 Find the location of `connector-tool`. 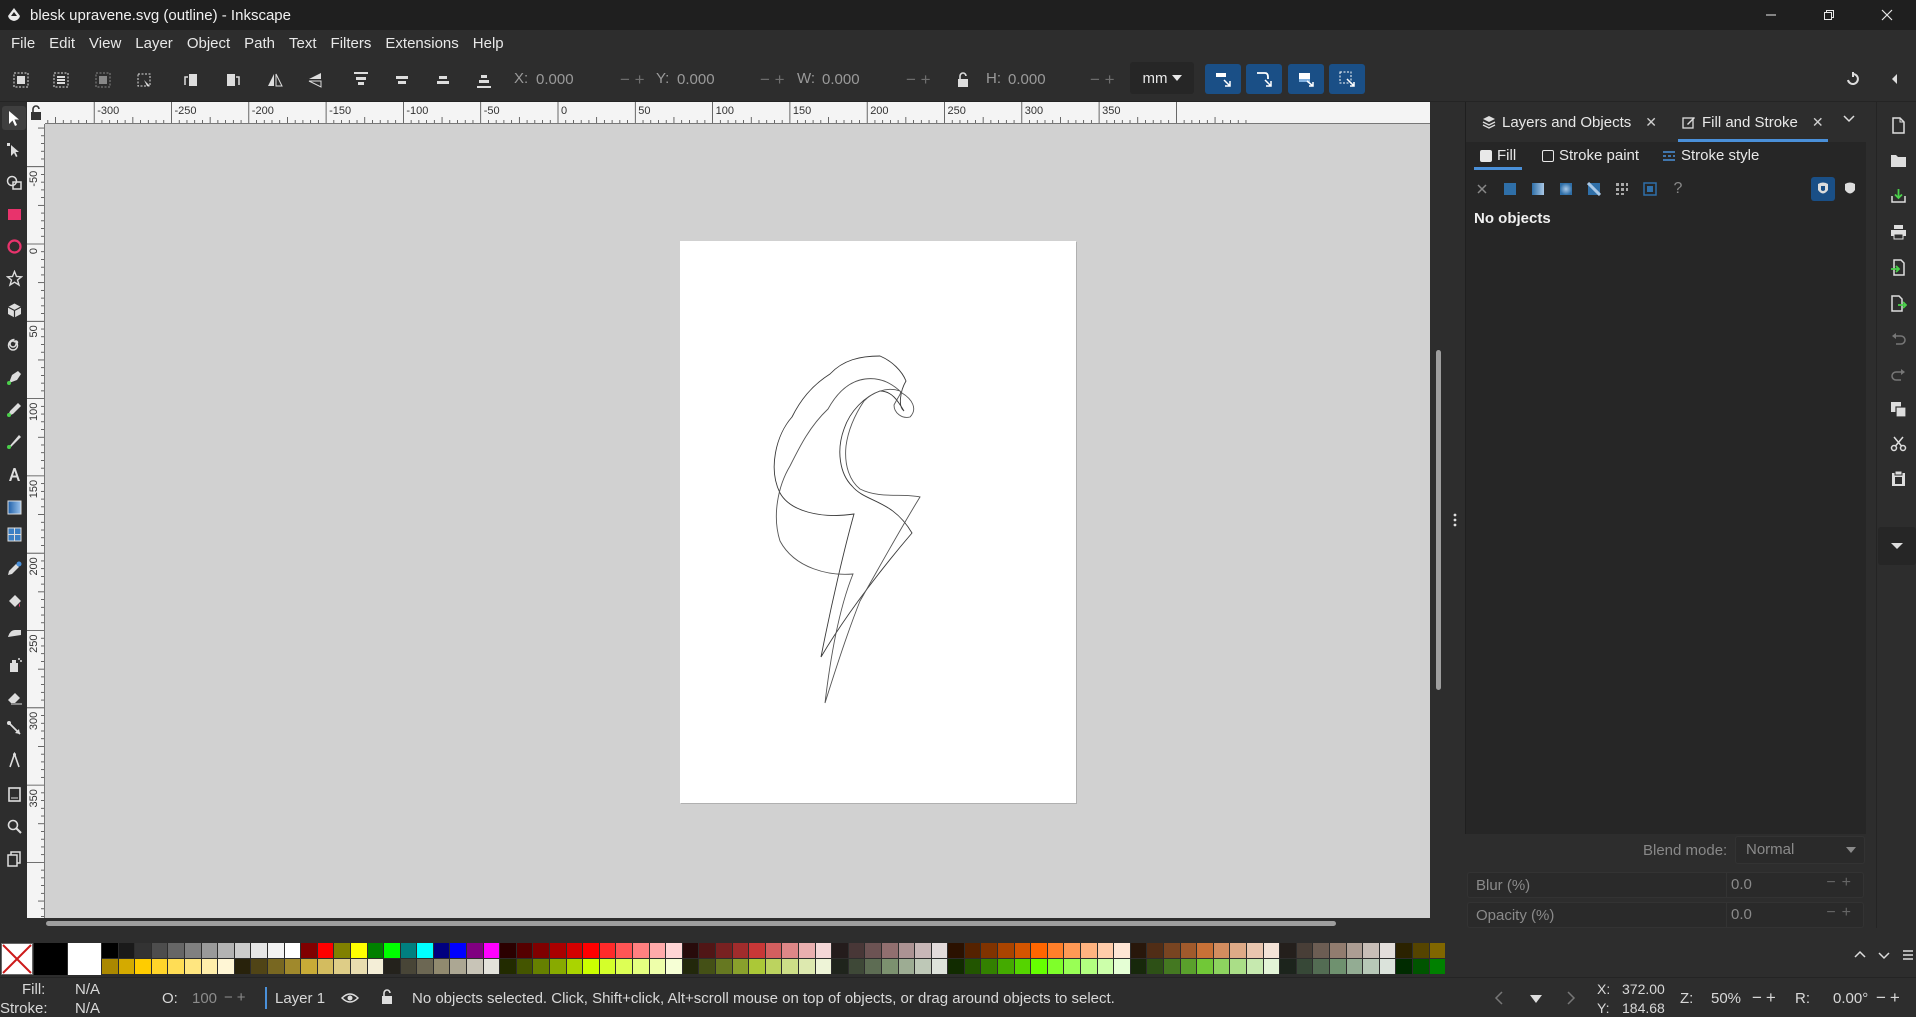

connector-tool is located at coordinates (14, 728).